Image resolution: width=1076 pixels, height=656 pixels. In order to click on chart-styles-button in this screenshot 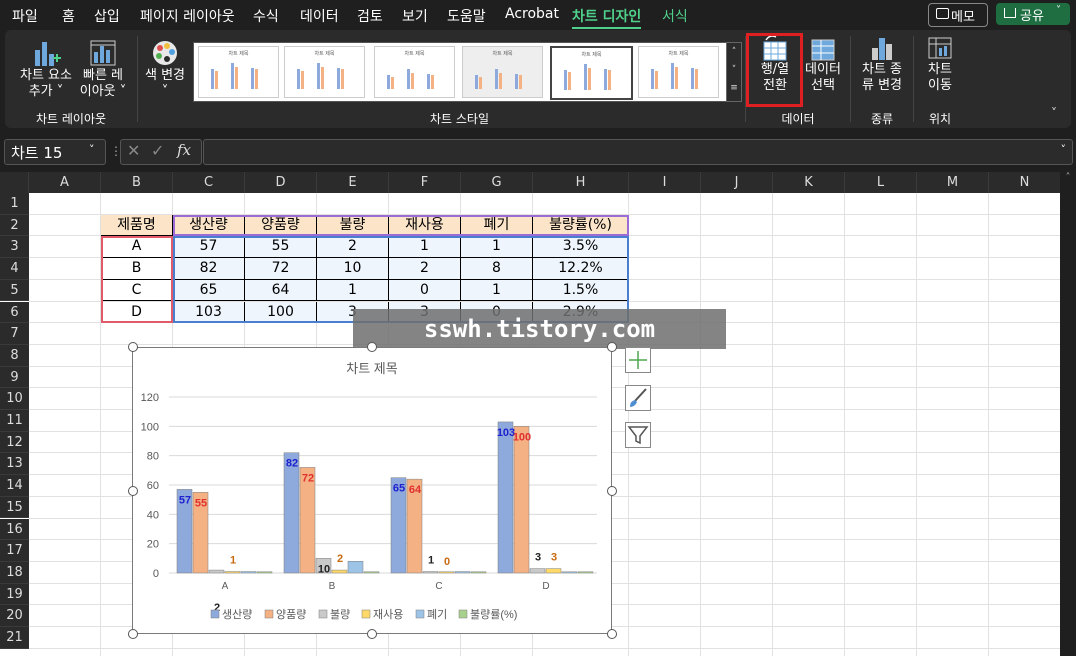, I will do `click(638, 398)`.